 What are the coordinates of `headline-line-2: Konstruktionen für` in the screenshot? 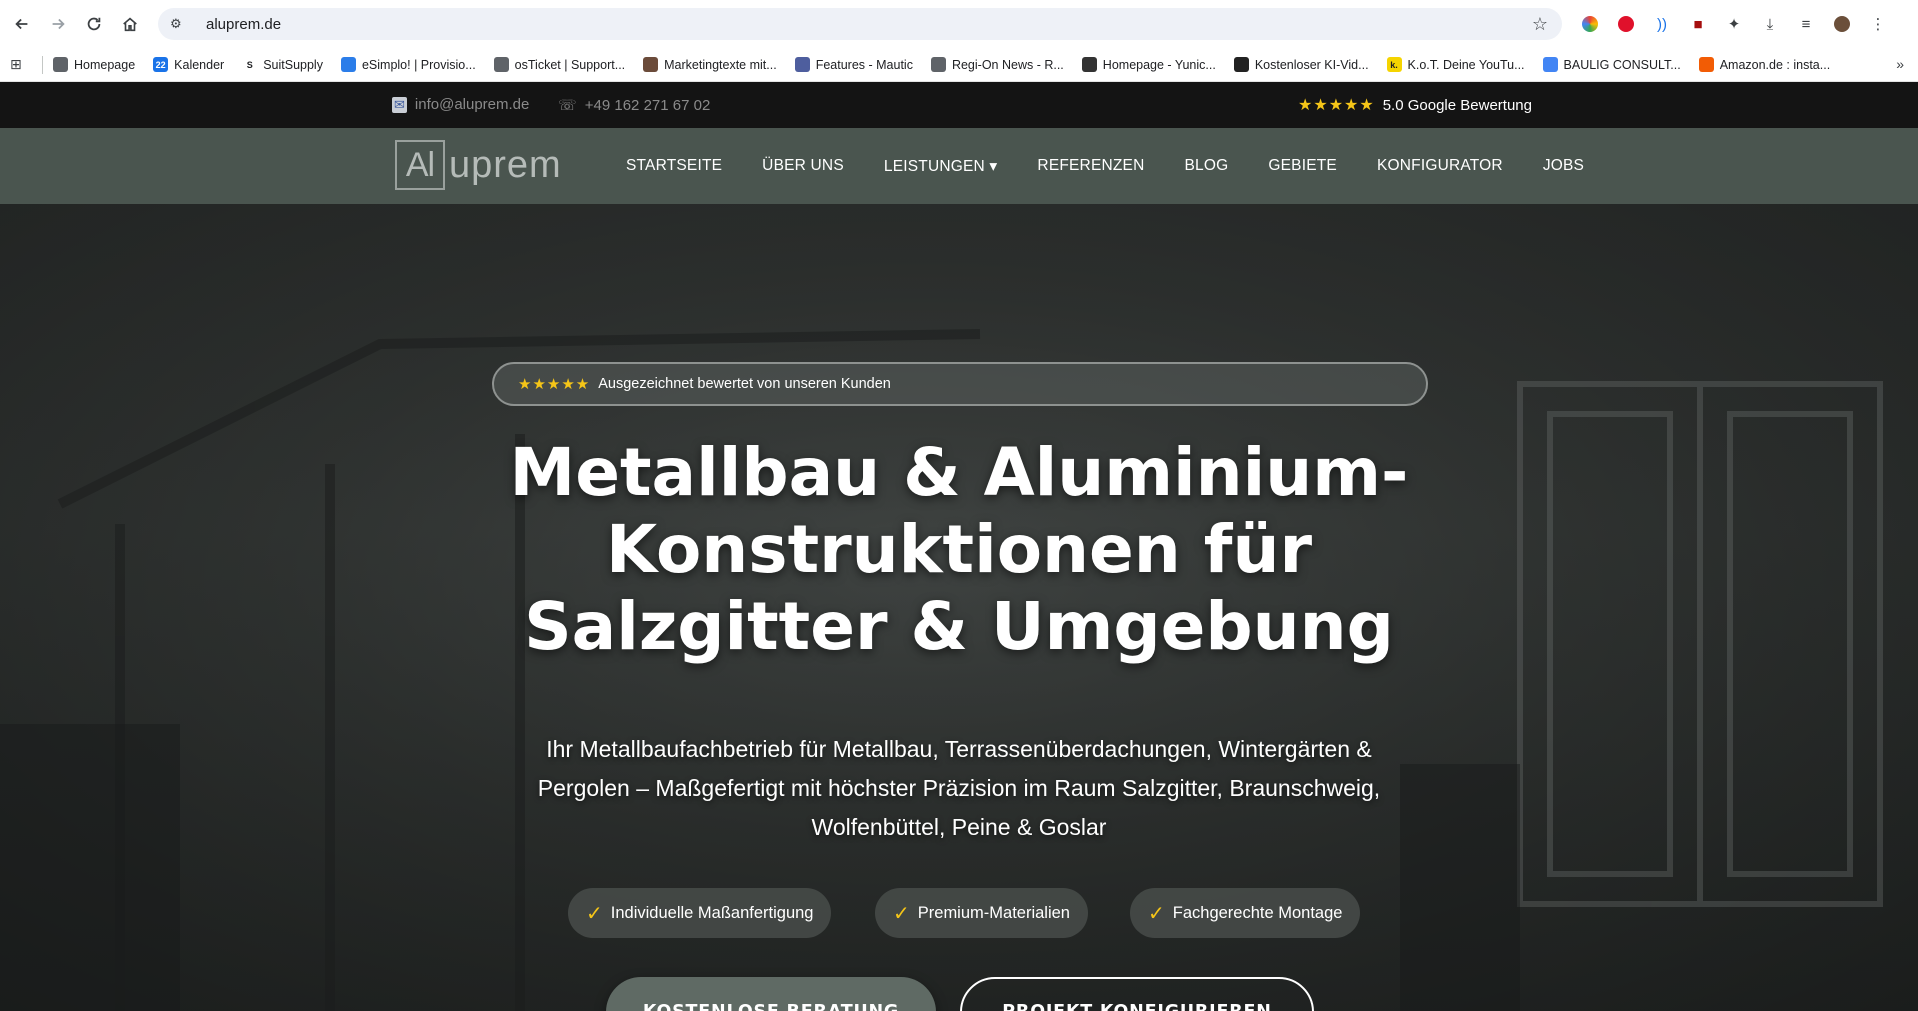 It's located at (959, 549).